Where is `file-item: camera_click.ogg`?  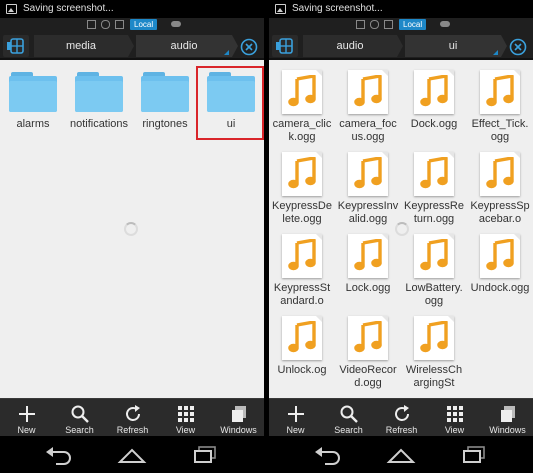 file-item: camera_click.ogg is located at coordinates (302, 103).